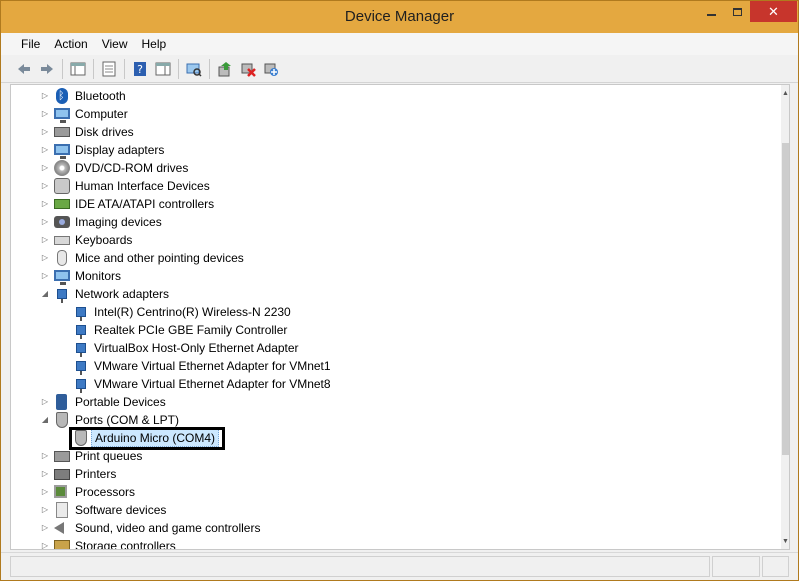 Image resolution: width=799 pixels, height=581 pixels. Describe the element at coordinates (785, 541) in the screenshot. I see `scroll-down-arrow-icon: ▼` at that location.